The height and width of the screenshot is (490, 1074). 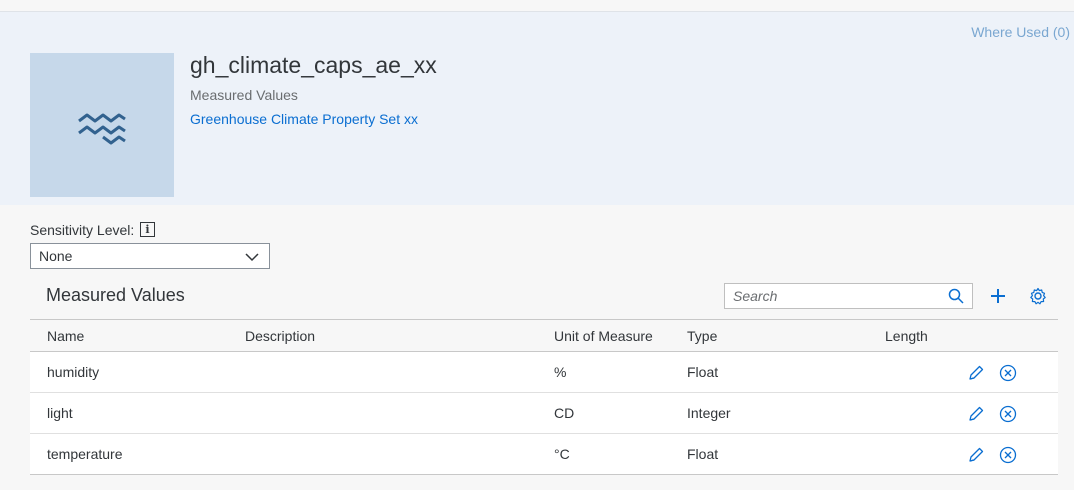 What do you see at coordinates (709, 413) in the screenshot?
I see `cell-type: Integer` at bounding box center [709, 413].